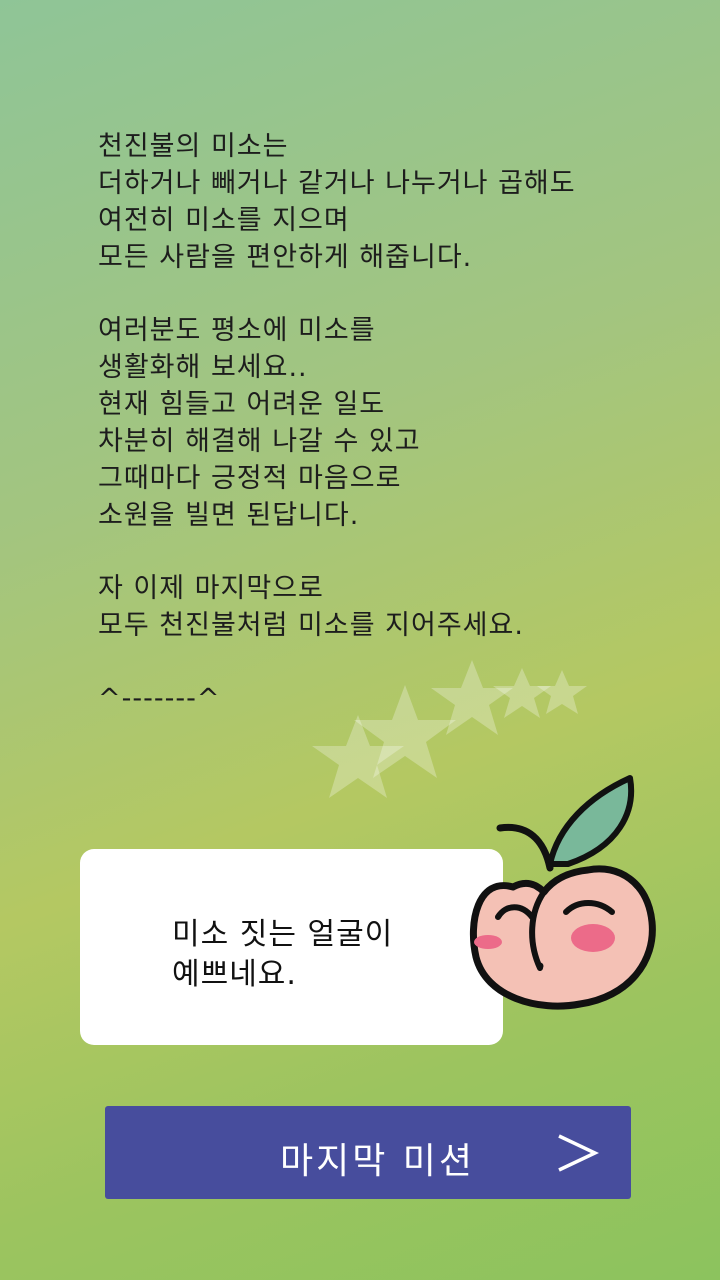  What do you see at coordinates (311, 625) in the screenshot?
I see `message-line: 모두 천진불처럼 미소를 지어주세요.` at bounding box center [311, 625].